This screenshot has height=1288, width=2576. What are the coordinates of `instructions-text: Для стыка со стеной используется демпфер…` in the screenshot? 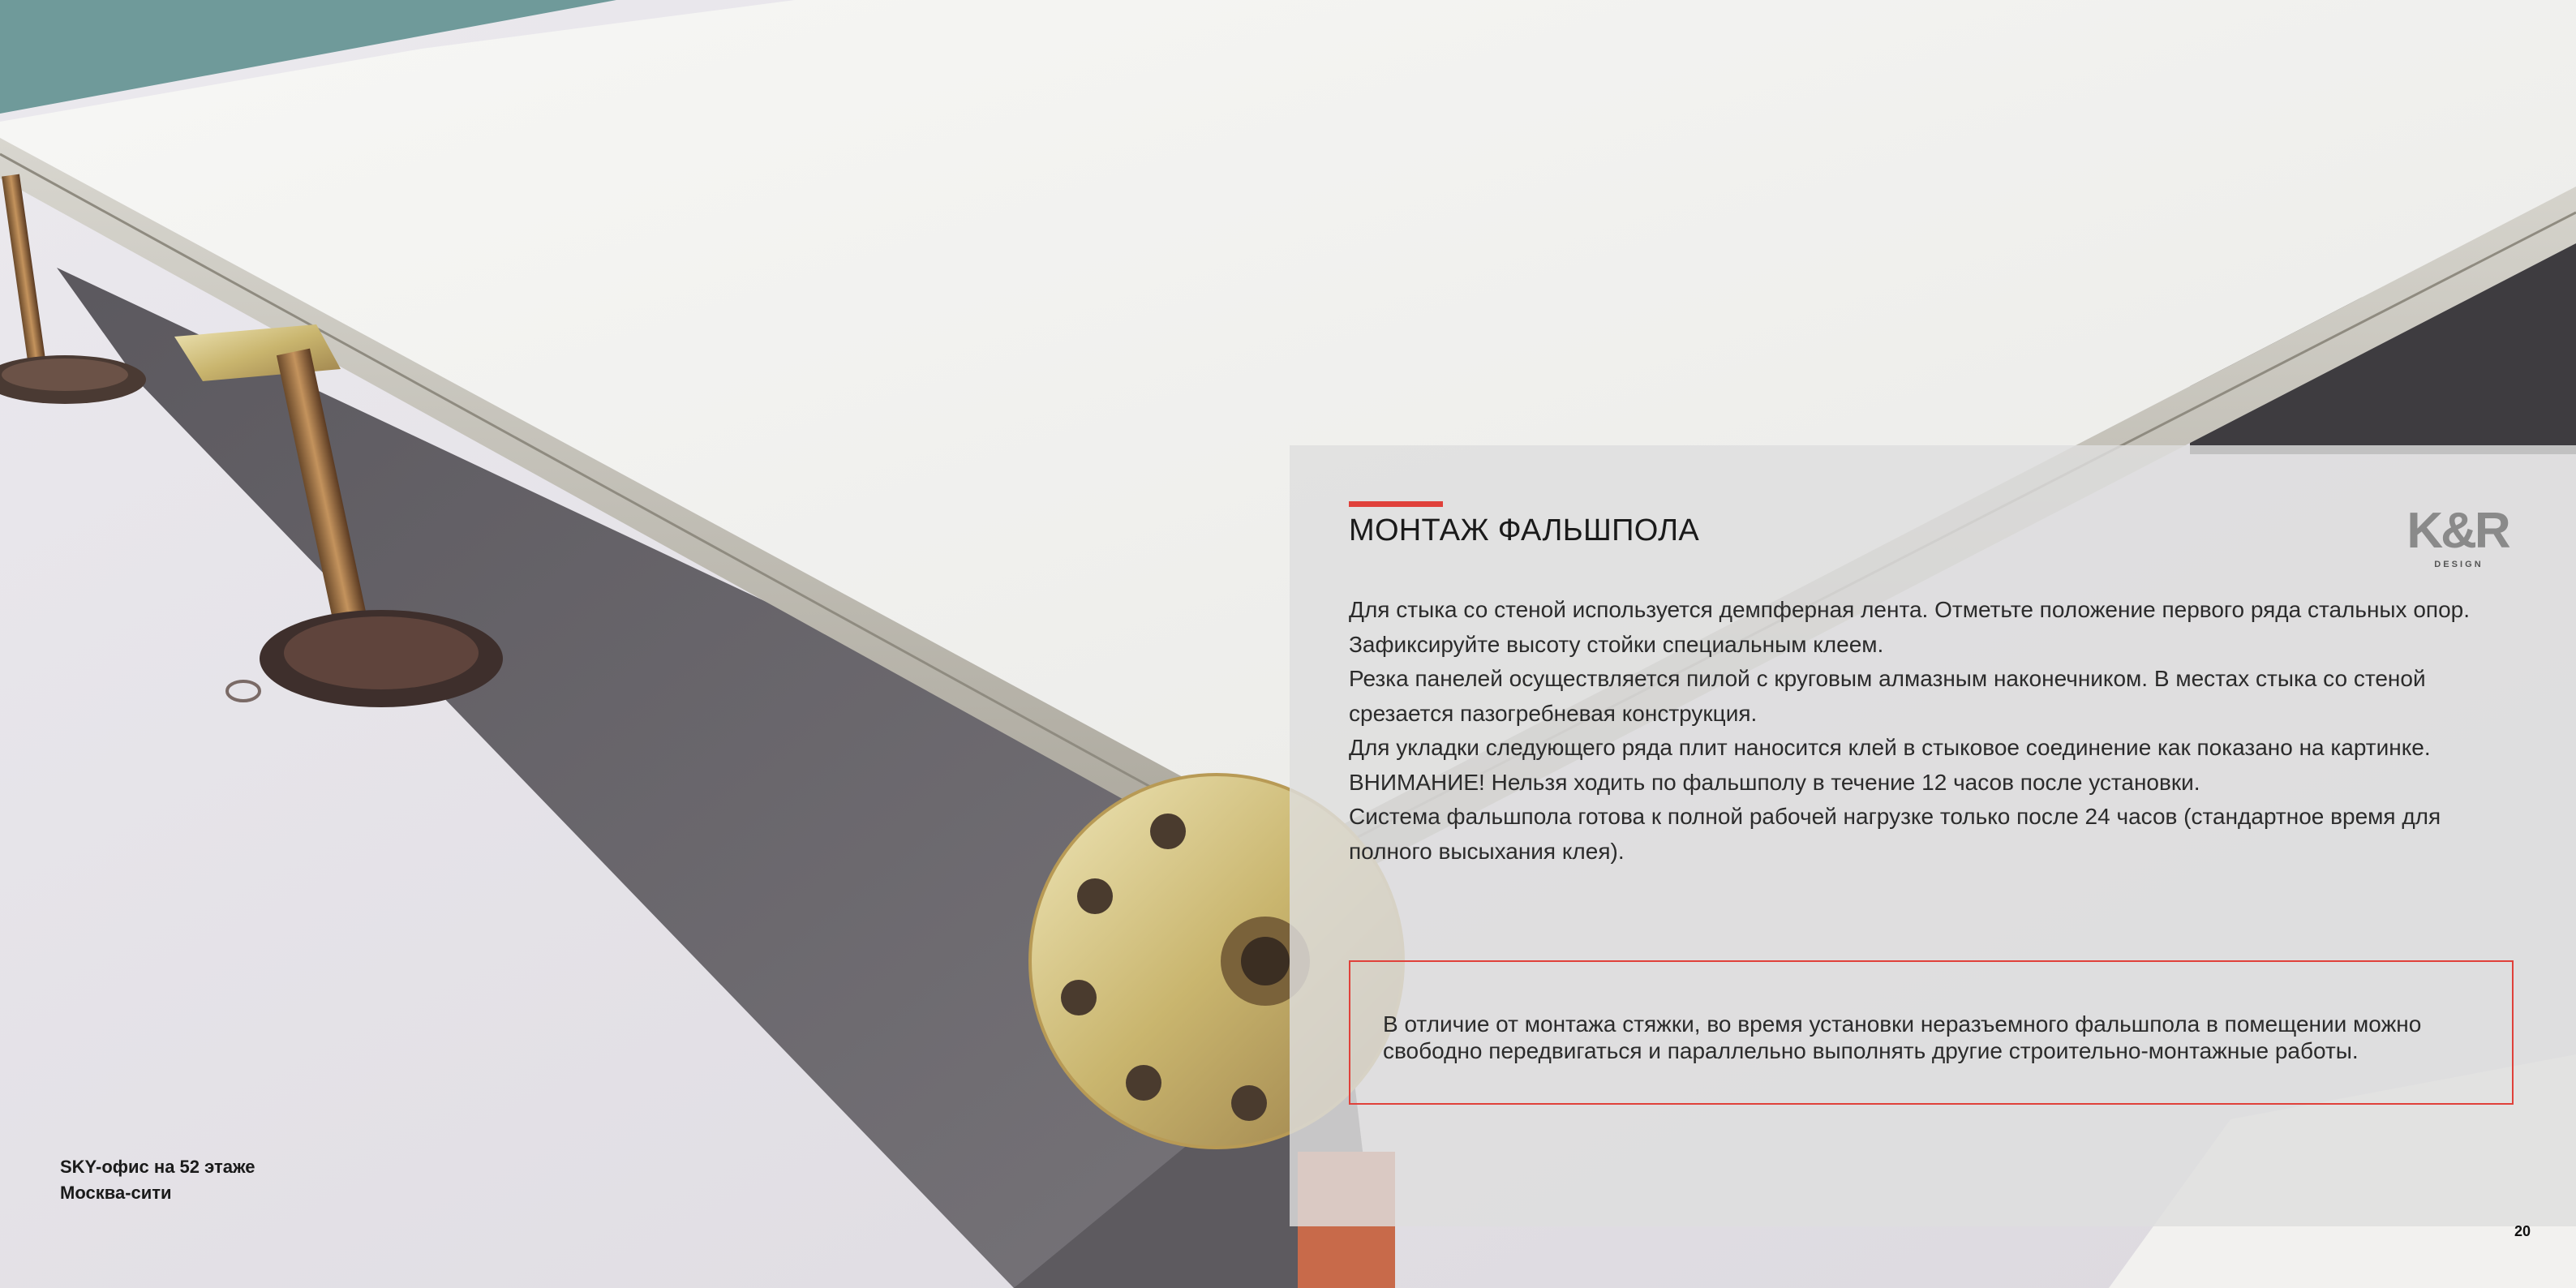 It's located at (1937, 731).